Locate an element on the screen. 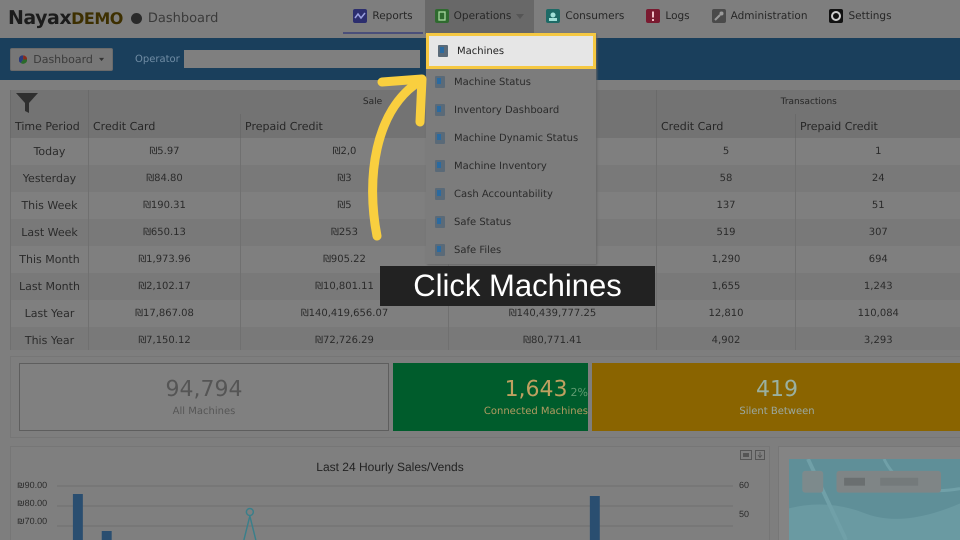 This screenshot has width=960, height=540. menu-item: Safe Status is located at coordinates (511, 222).